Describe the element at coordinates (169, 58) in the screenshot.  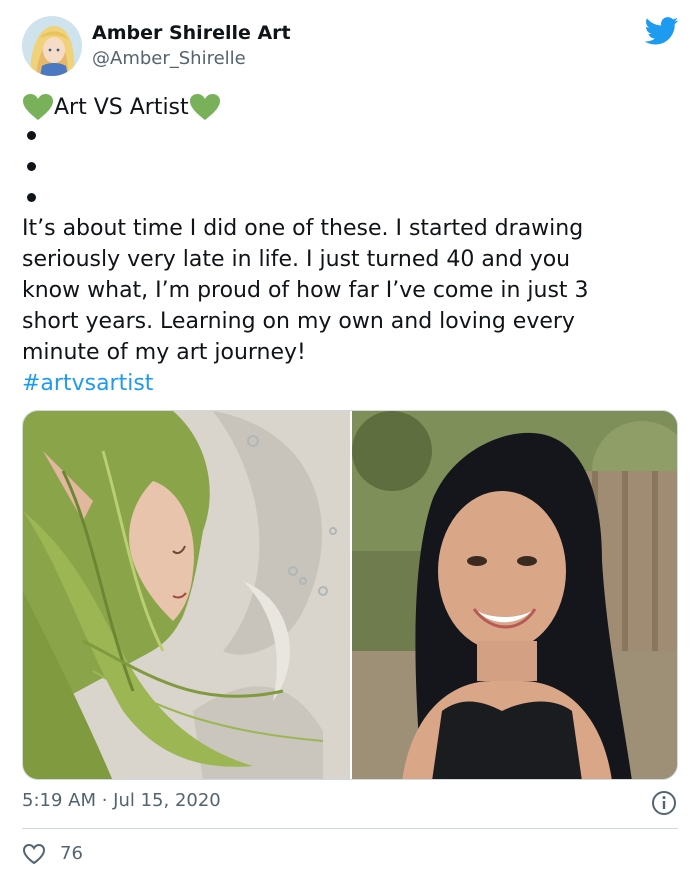
I see `author-handle: @Amber_Shirelle` at that location.